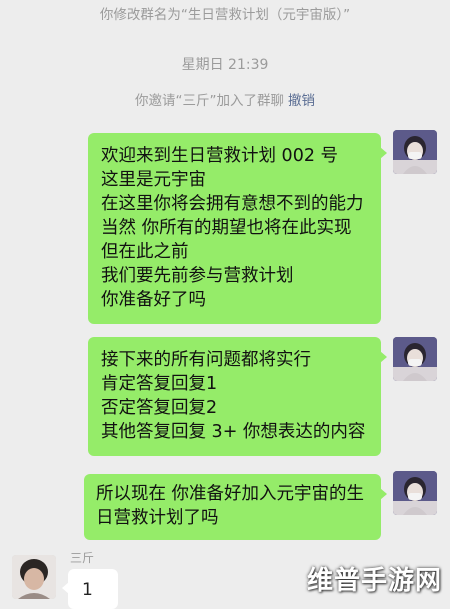  I want to click on message-line: 肯定答复回复1, so click(159, 384).